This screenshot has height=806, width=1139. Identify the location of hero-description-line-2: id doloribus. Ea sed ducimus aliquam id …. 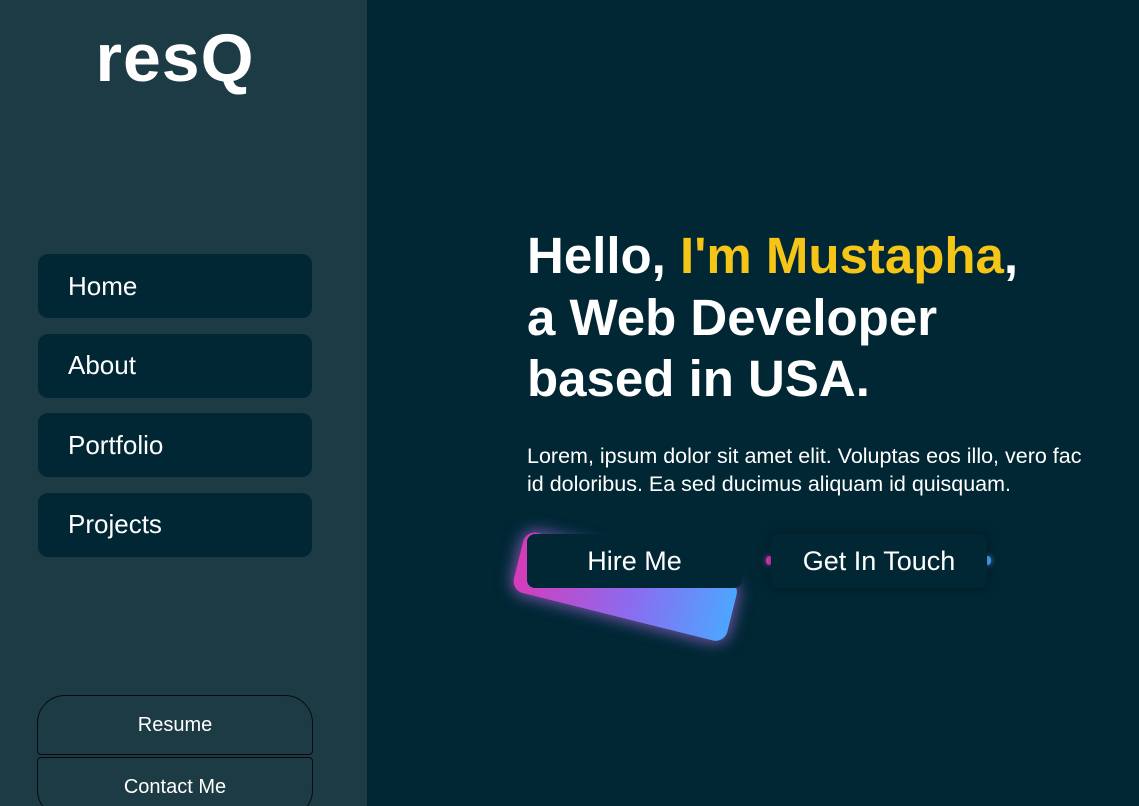
(769, 484).